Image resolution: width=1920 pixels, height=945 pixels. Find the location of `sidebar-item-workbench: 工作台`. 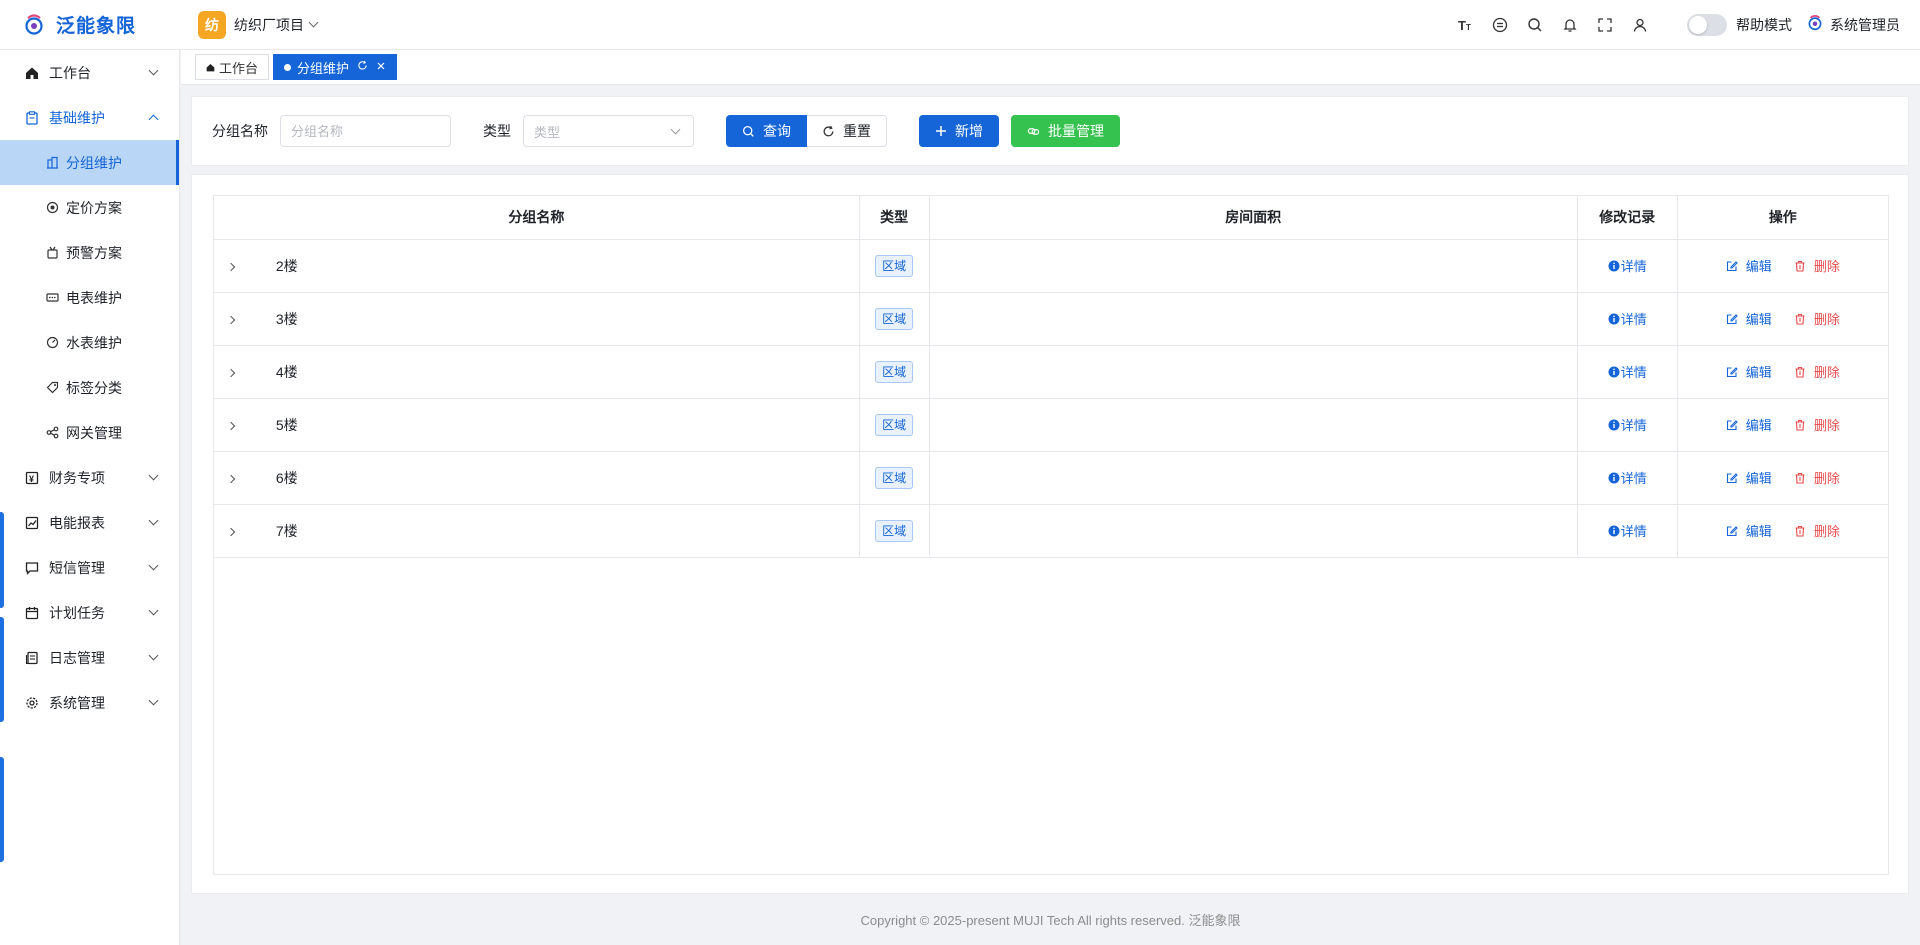

sidebar-item-workbench: 工作台 is located at coordinates (89, 72).